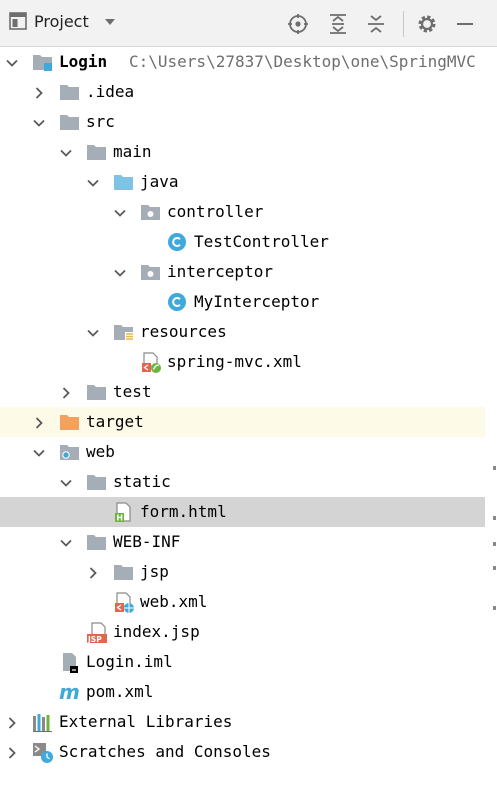 The height and width of the screenshot is (797, 497). What do you see at coordinates (403, 24) in the screenshot?
I see `toolbar-divider` at bounding box center [403, 24].